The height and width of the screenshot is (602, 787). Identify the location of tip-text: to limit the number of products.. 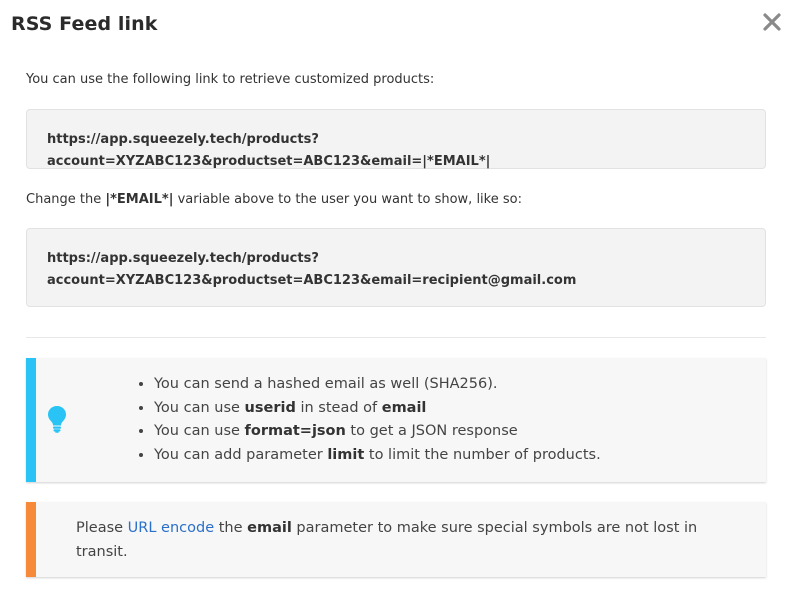
(482, 454).